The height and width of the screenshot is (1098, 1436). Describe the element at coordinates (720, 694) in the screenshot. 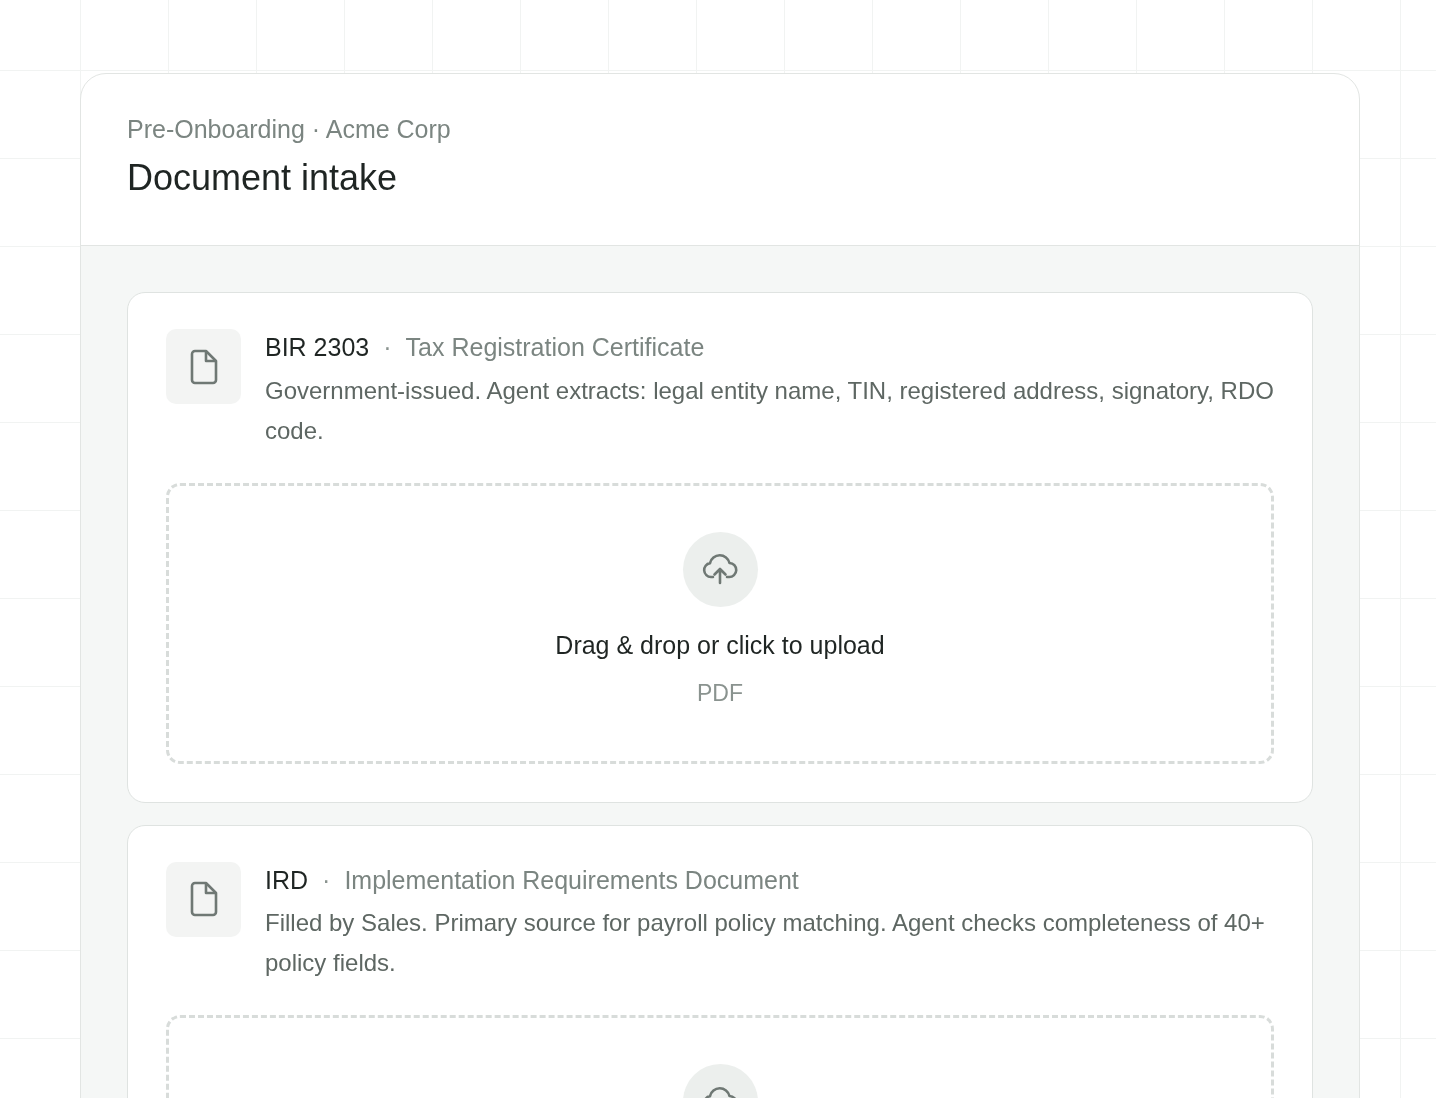

I see `accepted-format: PDF` at that location.